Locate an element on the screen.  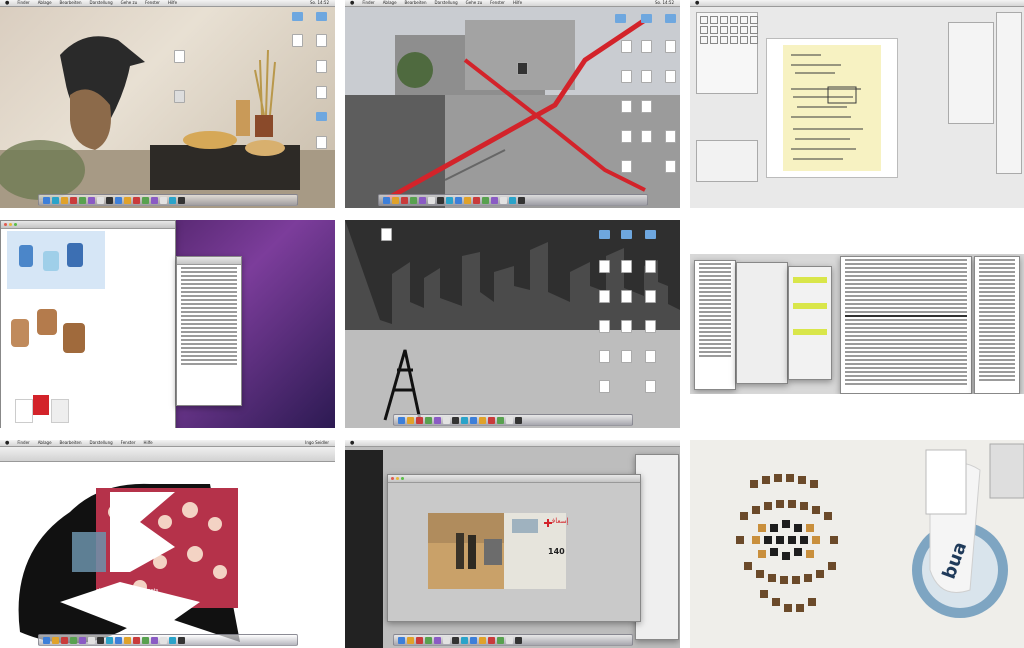
video-player-window: إسعاف 140 is located at coordinates (514, 548).